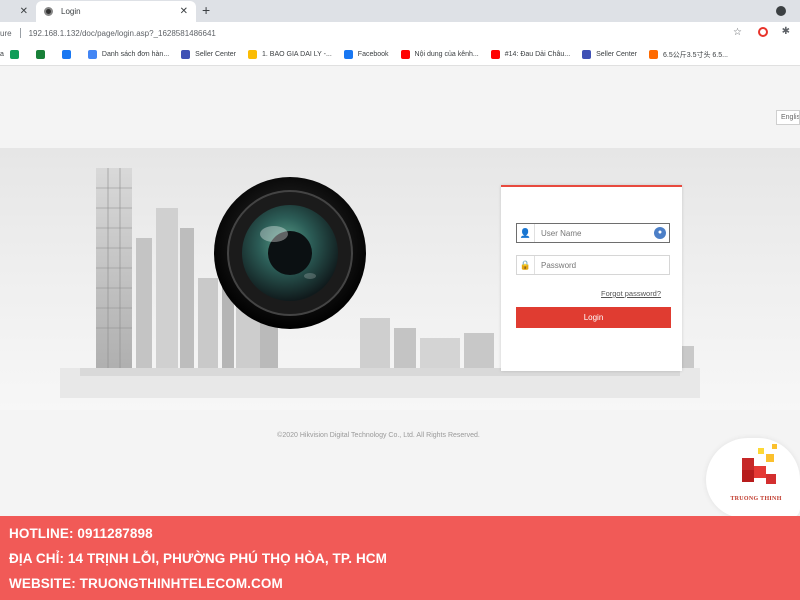 This screenshot has width=800, height=600. Describe the element at coordinates (71, 11) in the screenshot. I see `tab-title: Login` at that location.